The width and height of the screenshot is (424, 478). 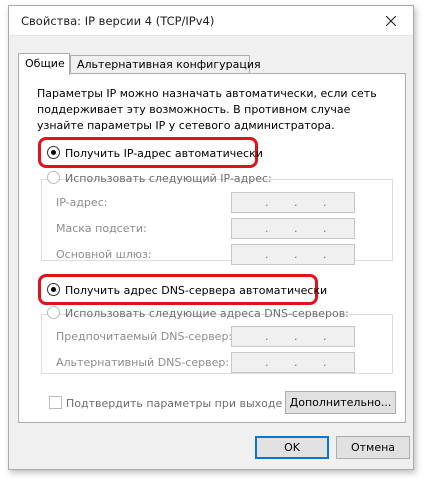 I want to click on preferred-dns-label: Предпочитаемый DNS-сервер:, so click(x=144, y=336).